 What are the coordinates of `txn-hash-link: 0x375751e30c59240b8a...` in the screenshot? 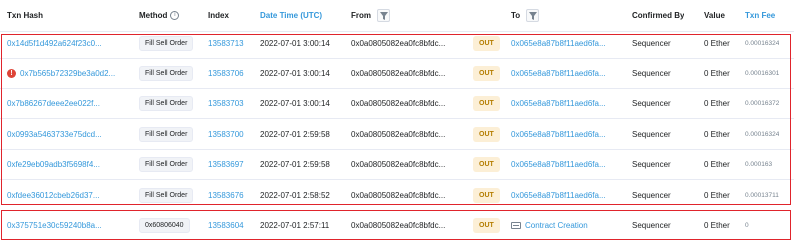 It's located at (54, 225).